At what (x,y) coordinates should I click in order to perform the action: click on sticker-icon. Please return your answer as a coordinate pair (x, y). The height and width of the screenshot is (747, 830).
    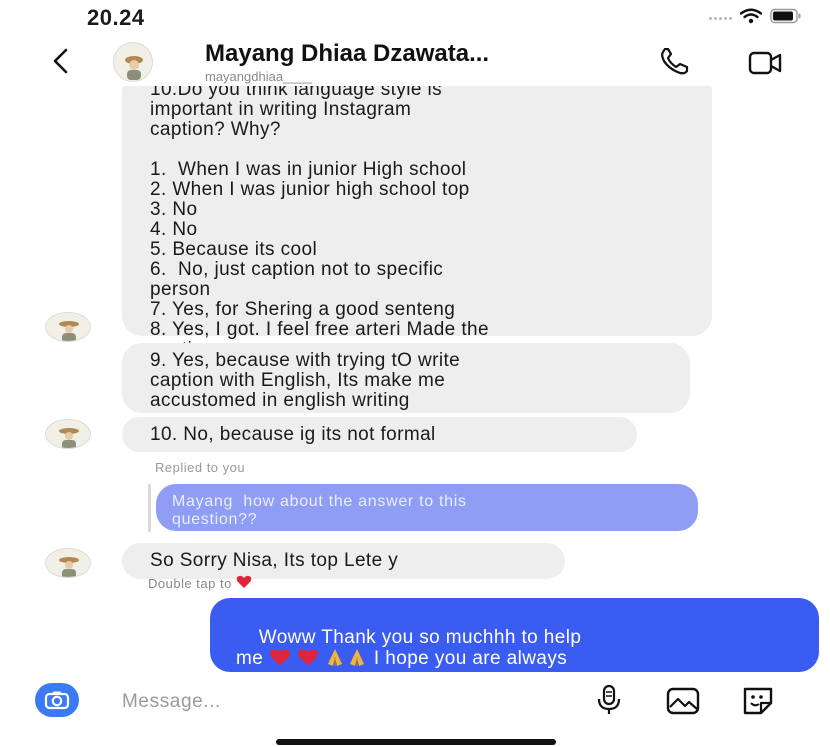
    Looking at the image, I should click on (758, 703).